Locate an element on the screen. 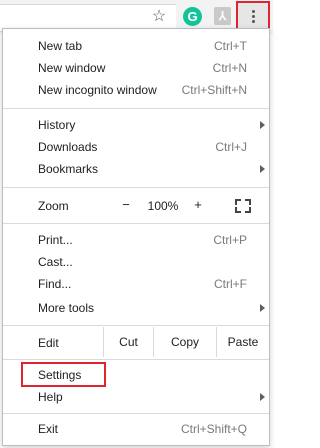 Image resolution: width=320 pixels, height=448 pixels. menu-item-label: More tools is located at coordinates (66, 308).